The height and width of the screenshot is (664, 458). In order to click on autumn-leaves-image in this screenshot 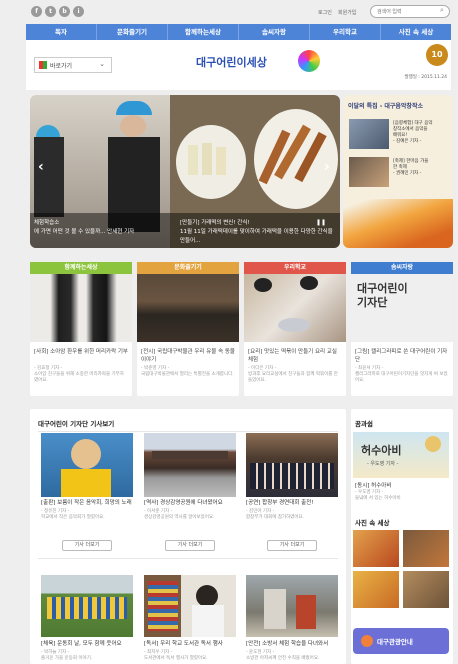, I will do `click(398, 223)`.